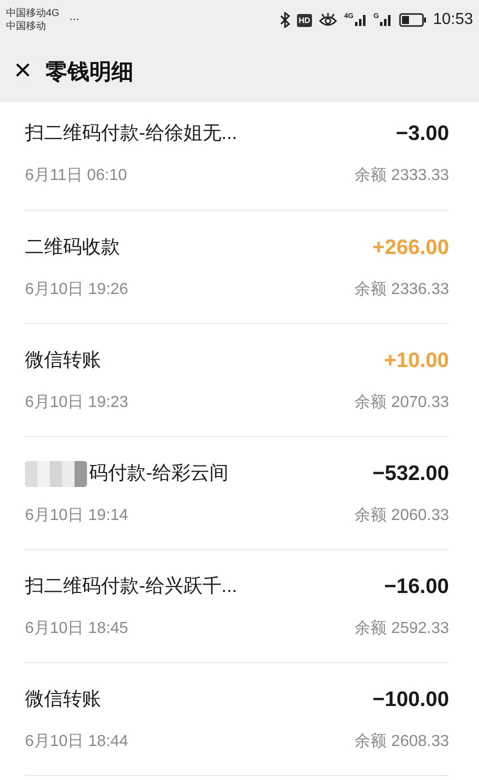 This screenshot has width=479, height=780. I want to click on balance: 余额 2333.33, so click(401, 176).